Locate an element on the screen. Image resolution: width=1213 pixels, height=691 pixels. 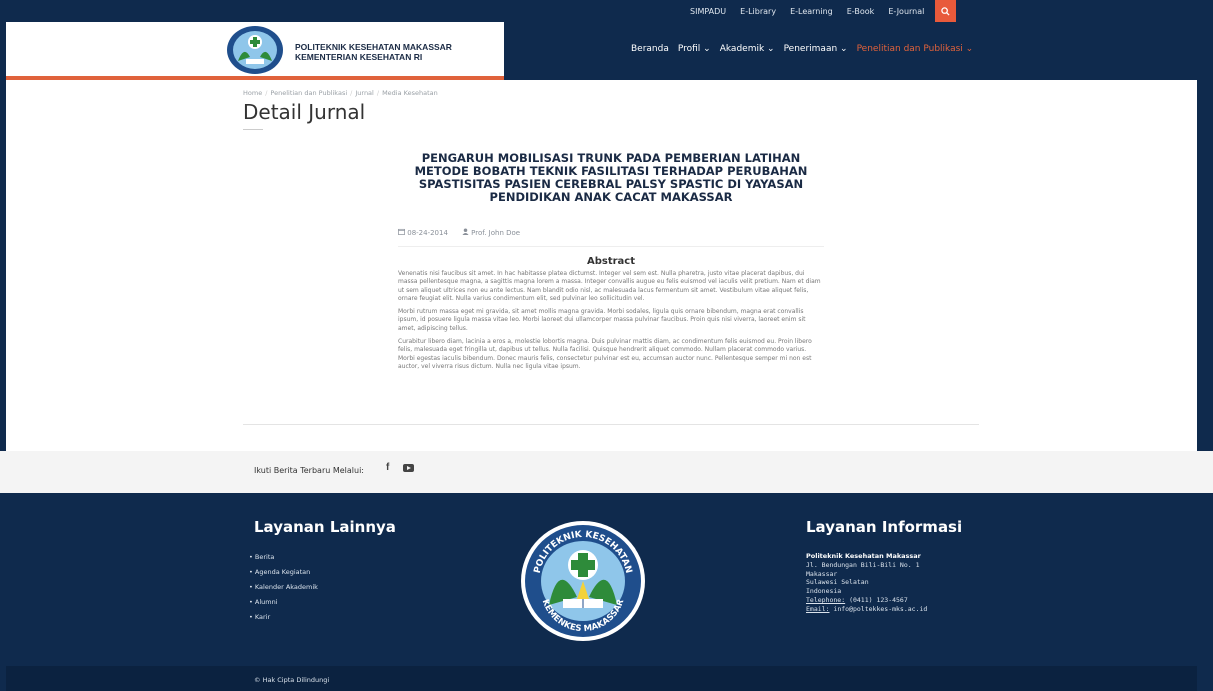
contact-phone: Telephone: (0411) 123-4567 is located at coordinates (866, 600).